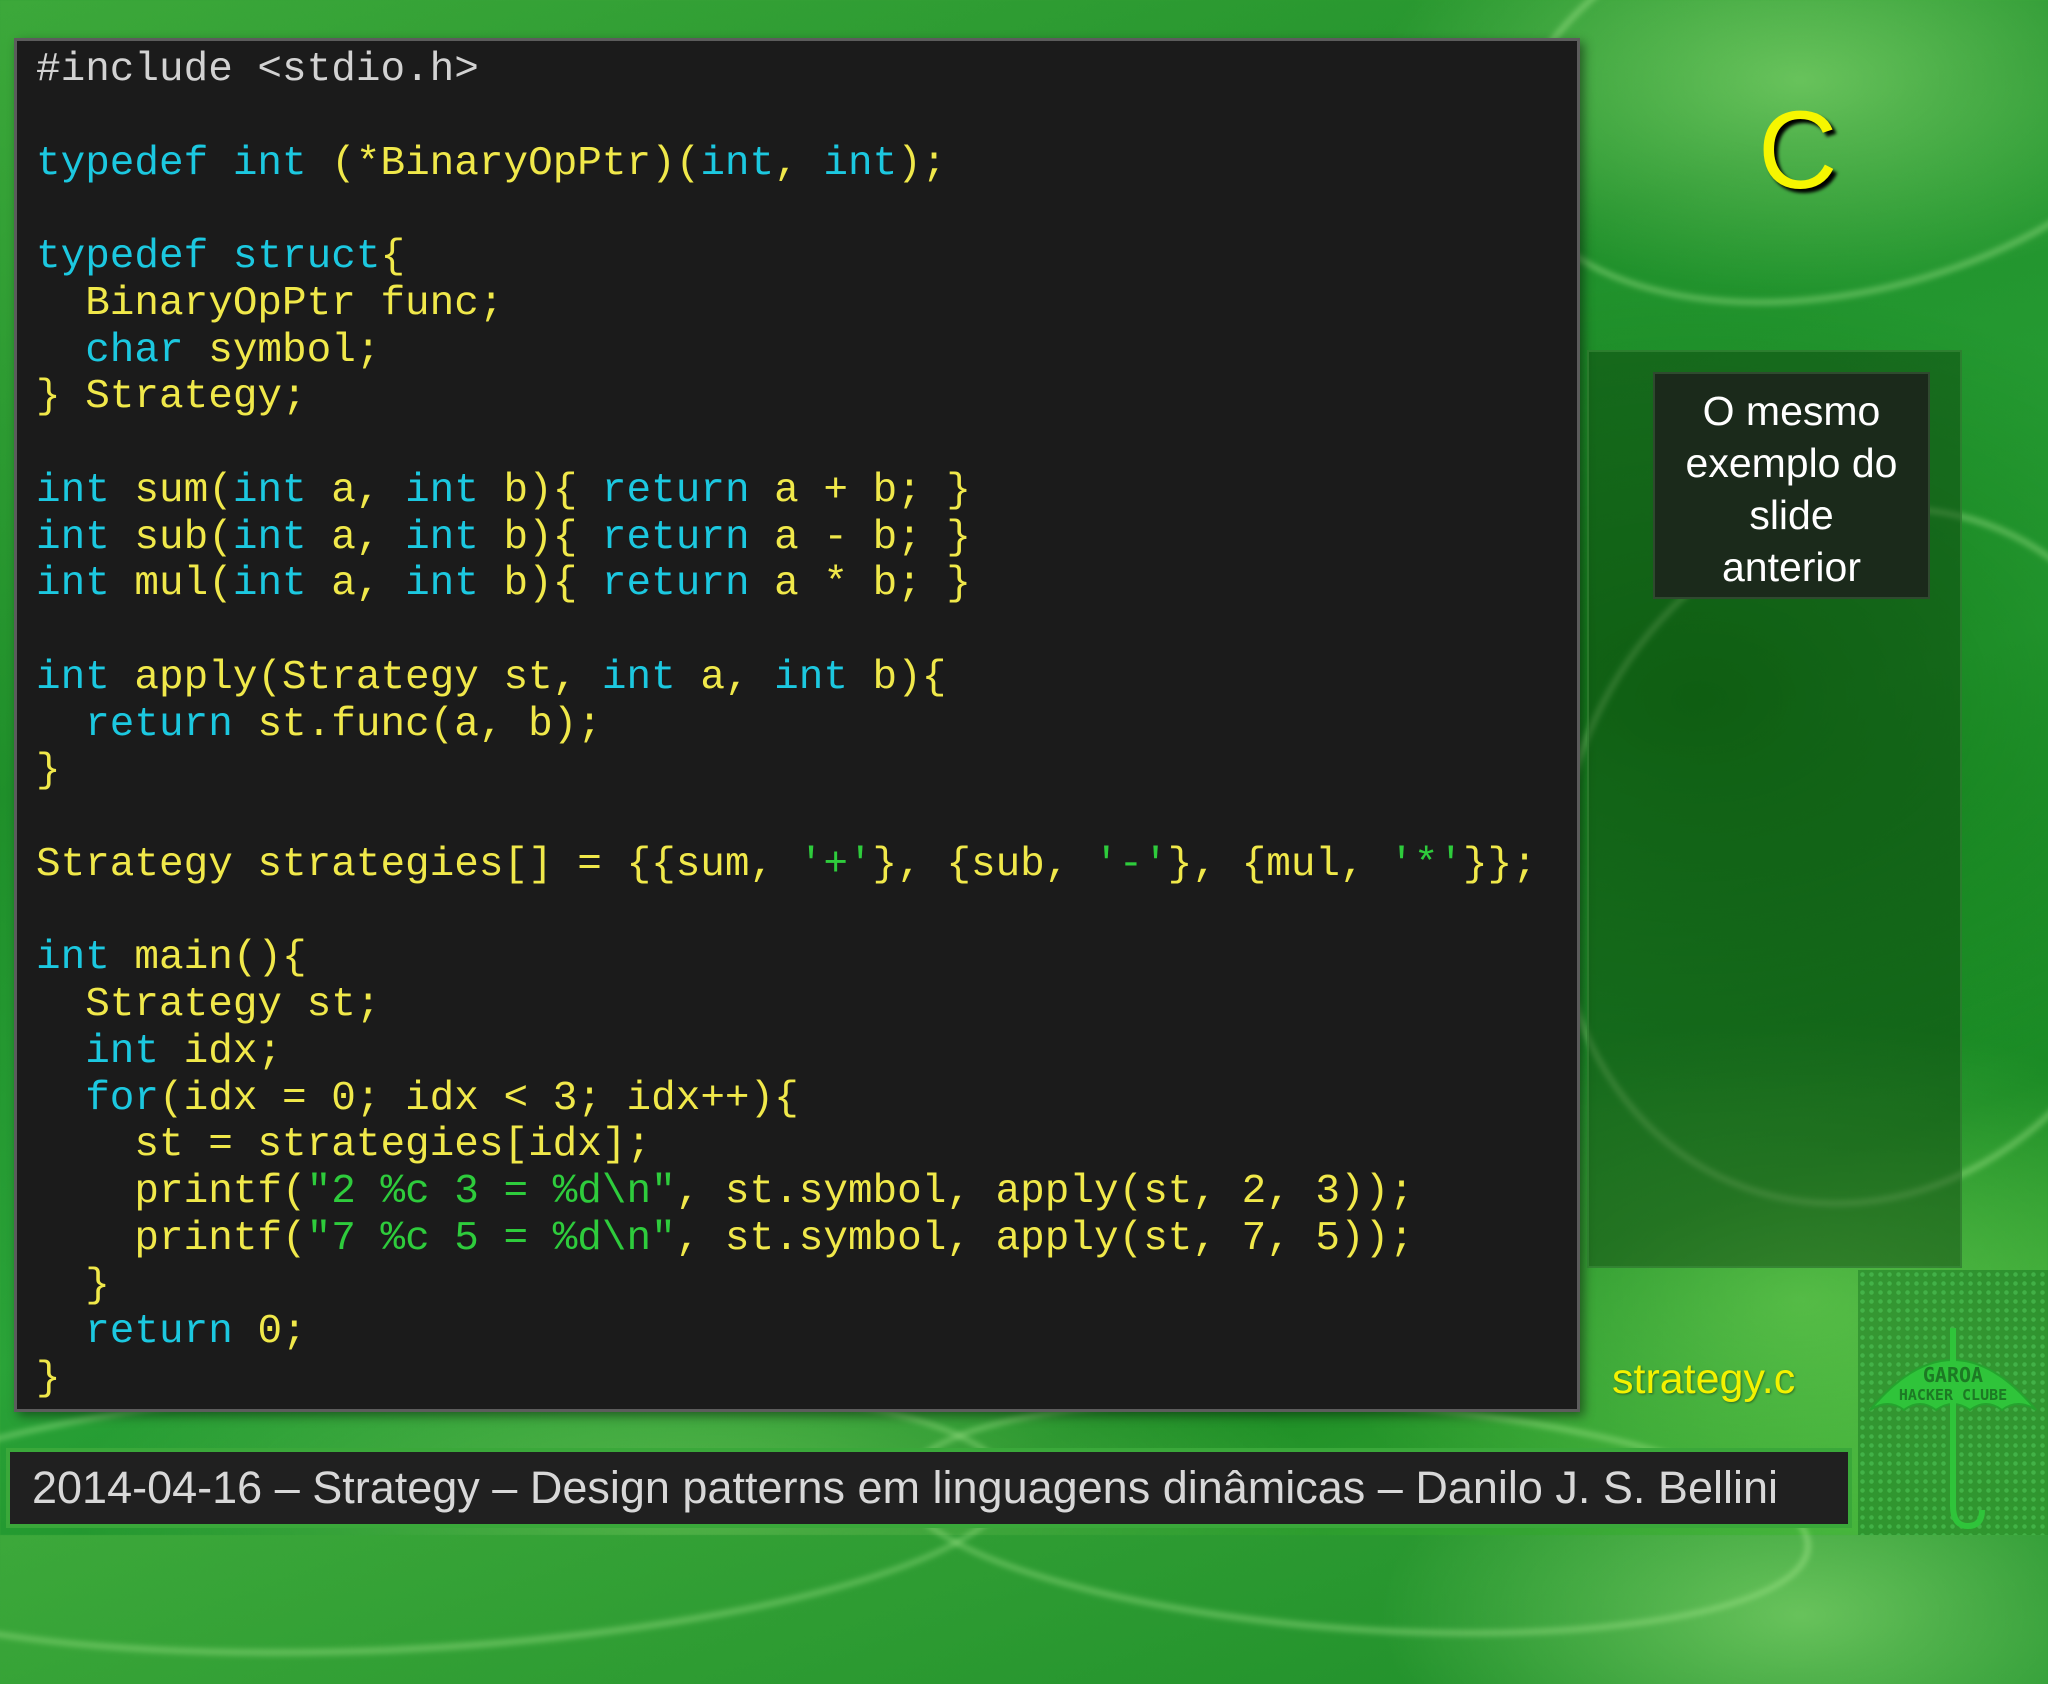  I want to click on code-token: }, {sub,, so click(983, 864).